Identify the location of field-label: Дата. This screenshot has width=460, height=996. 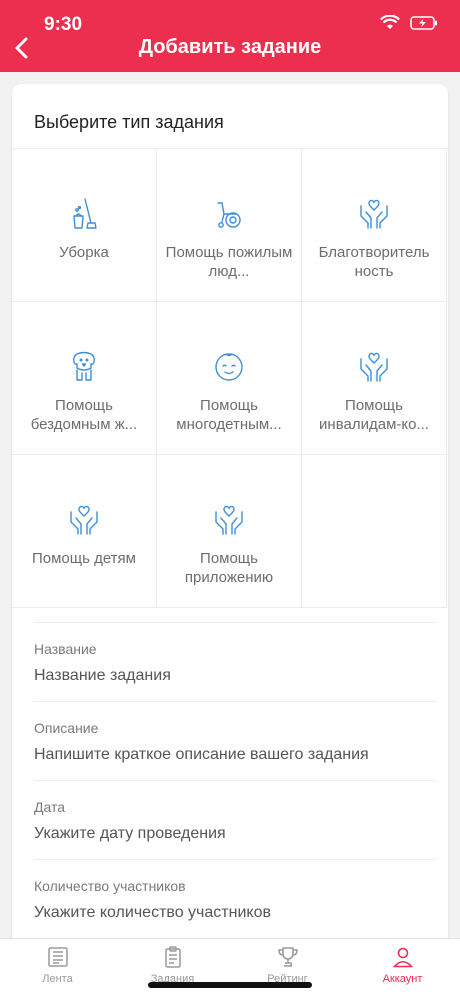
(50, 807).